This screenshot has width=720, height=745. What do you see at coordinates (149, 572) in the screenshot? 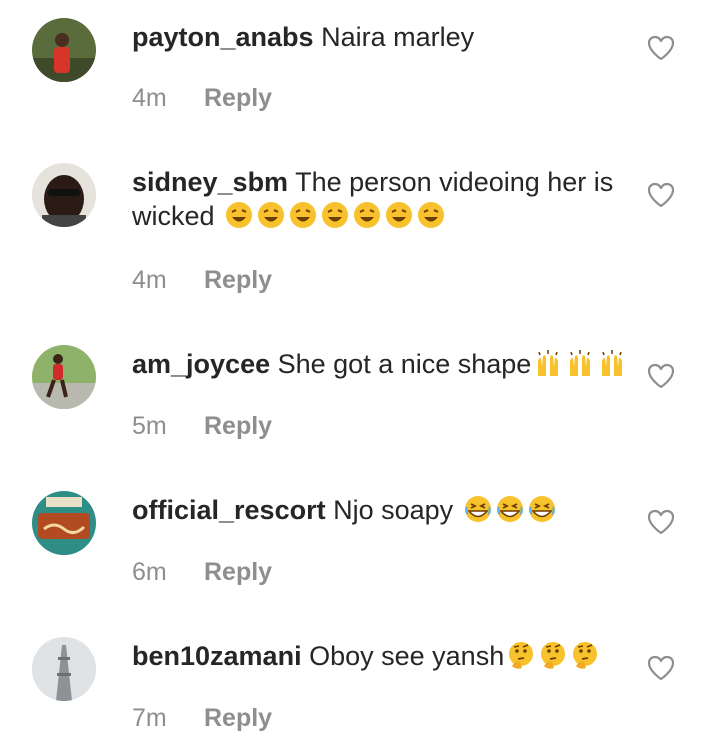
I see `comment-time: 6m` at bounding box center [149, 572].